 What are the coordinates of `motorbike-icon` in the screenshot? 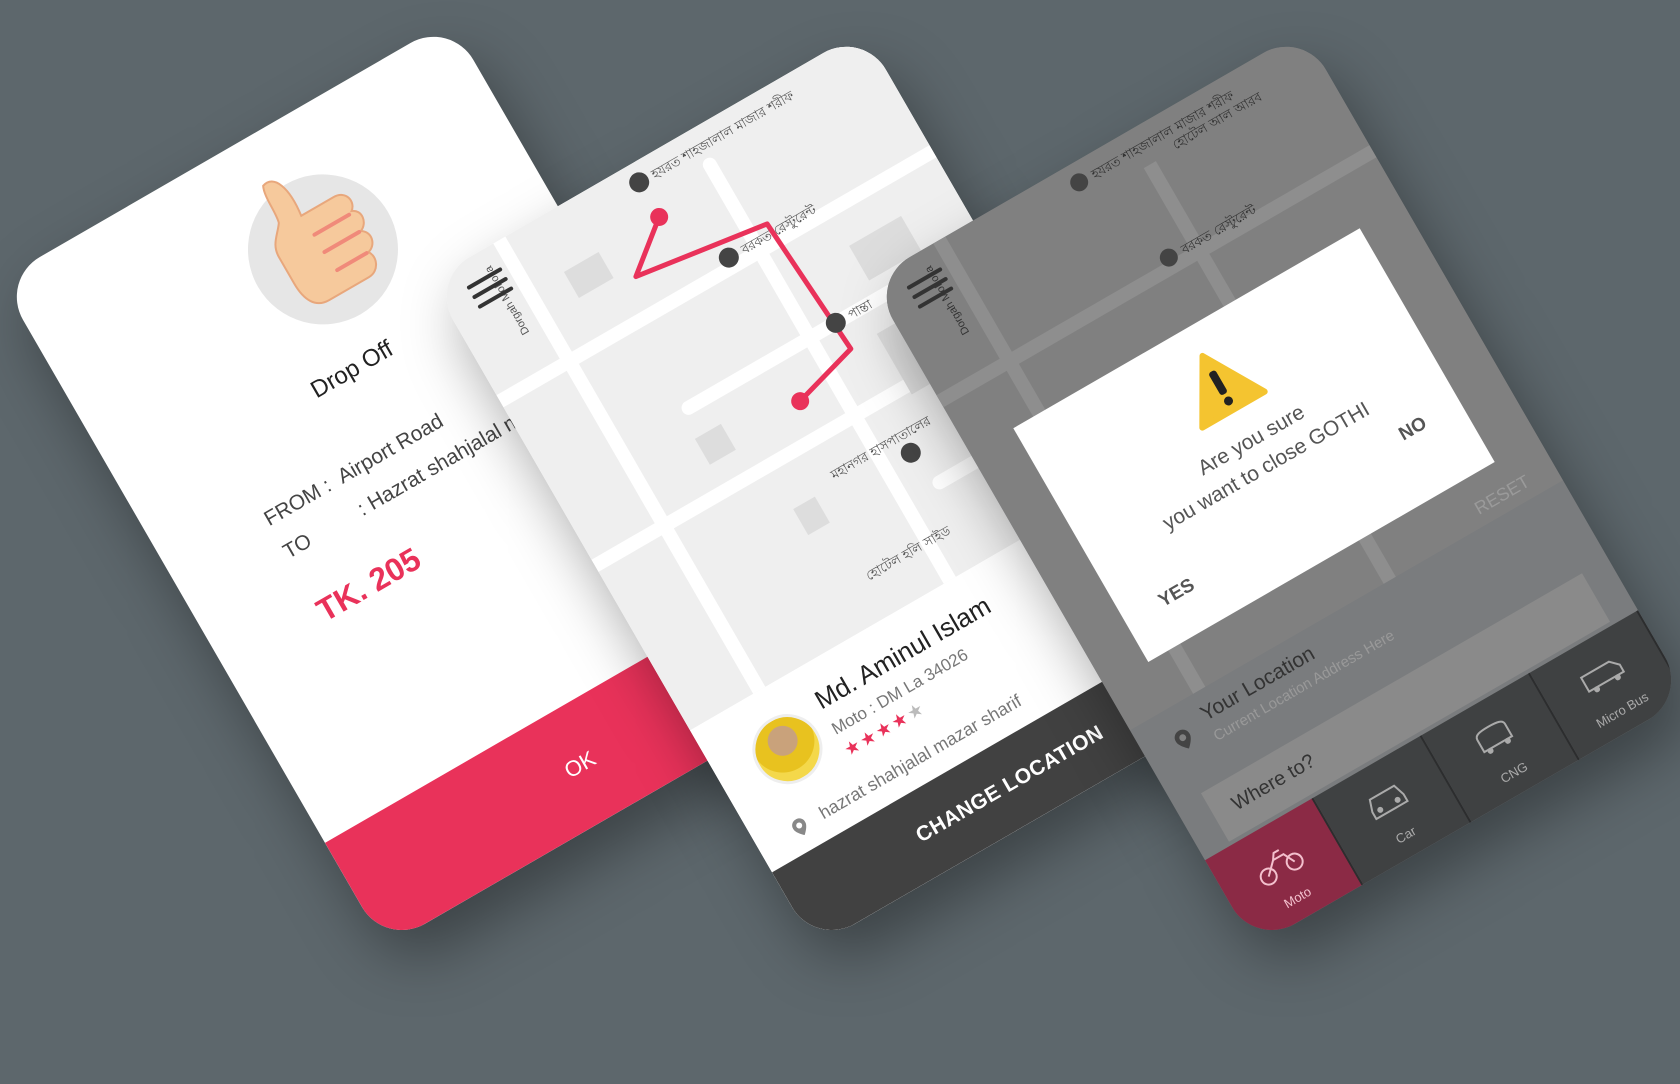 It's located at (1281, 867).